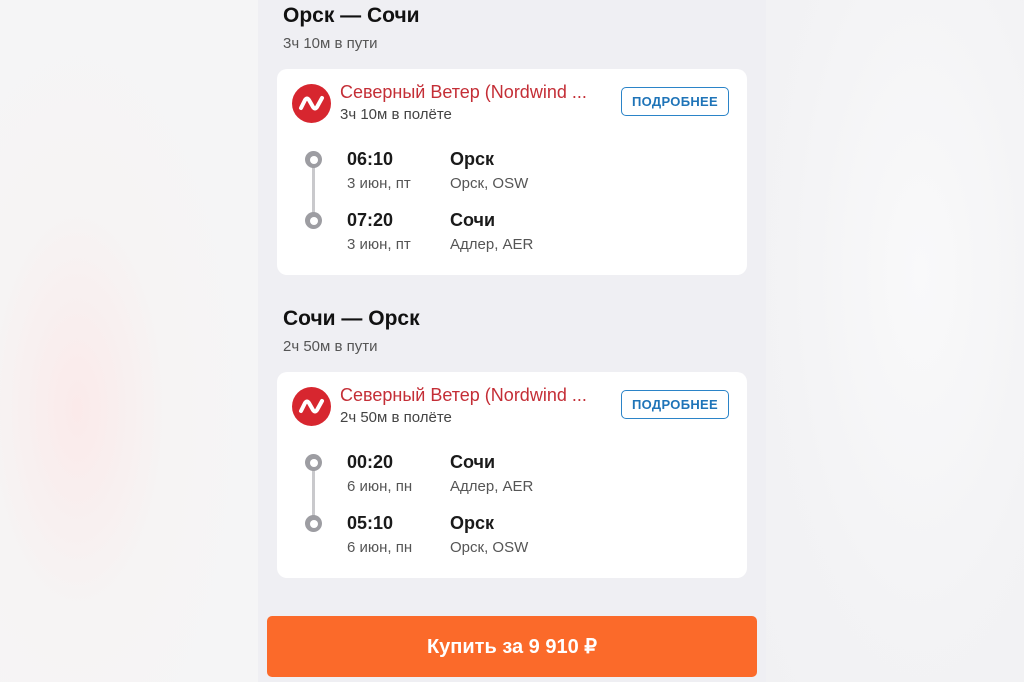 The height and width of the screenshot is (682, 1024). Describe the element at coordinates (473, 462) in the screenshot. I see `departure-city: Сочи` at that location.